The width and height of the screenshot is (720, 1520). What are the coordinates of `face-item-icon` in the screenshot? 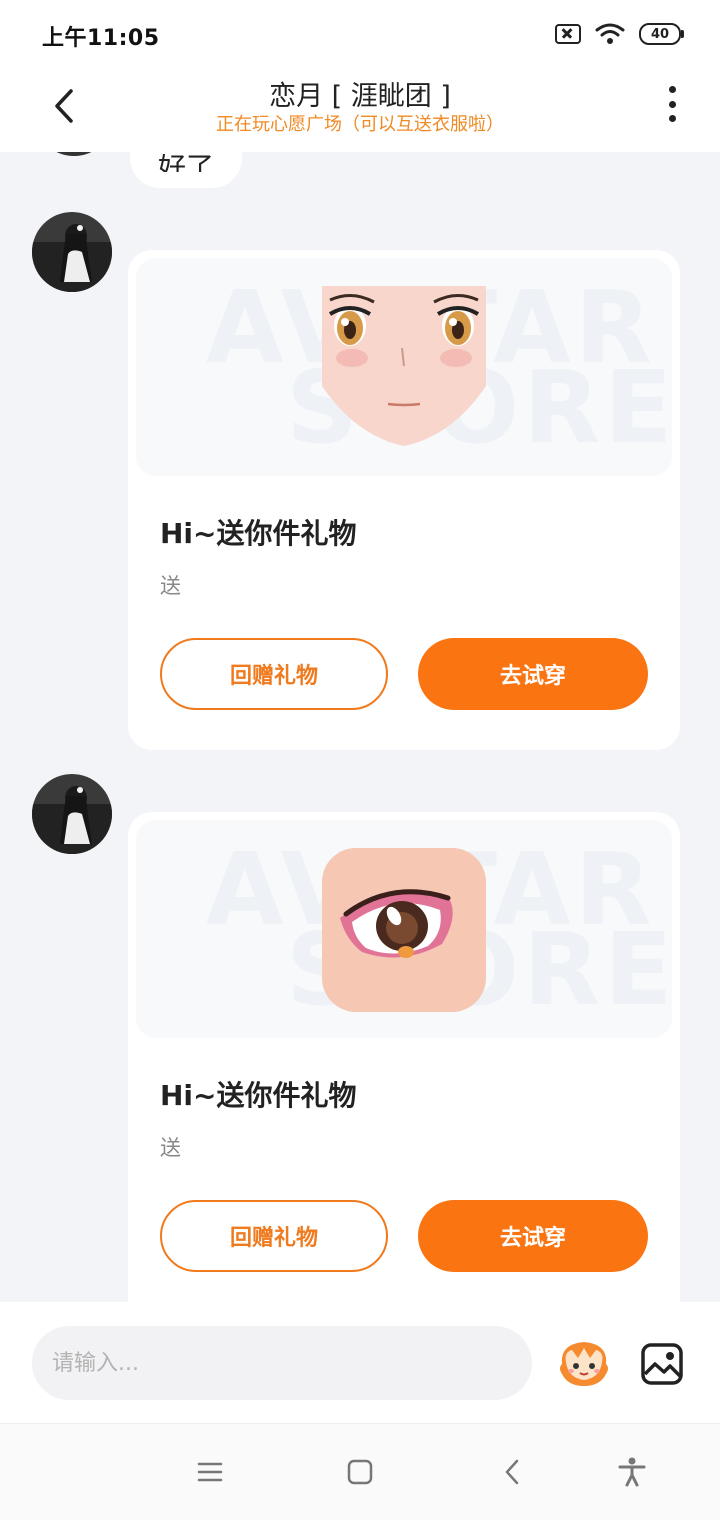 It's located at (404, 366).